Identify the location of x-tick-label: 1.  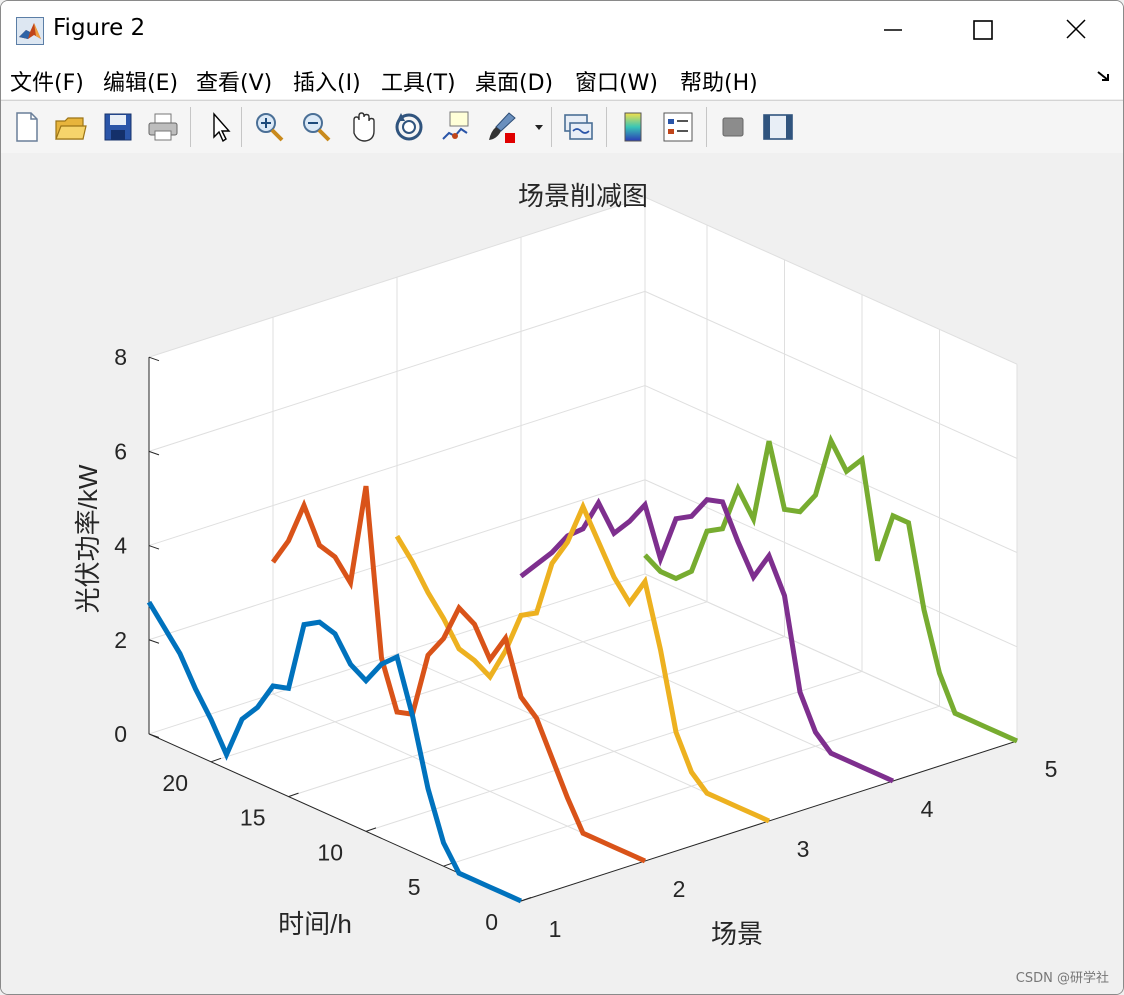
(555, 929).